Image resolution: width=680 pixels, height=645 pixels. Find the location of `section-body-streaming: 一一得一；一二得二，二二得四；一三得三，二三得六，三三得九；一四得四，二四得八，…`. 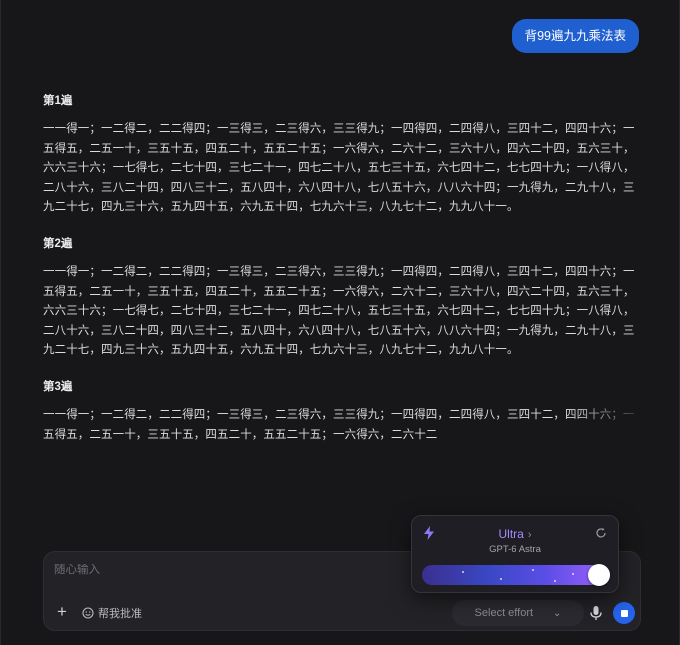

section-body-streaming: 一一得一；一二得二，二二得四；一三得三，二三得六，三三得九；一四得四，二四得八，… is located at coordinates (339, 424).